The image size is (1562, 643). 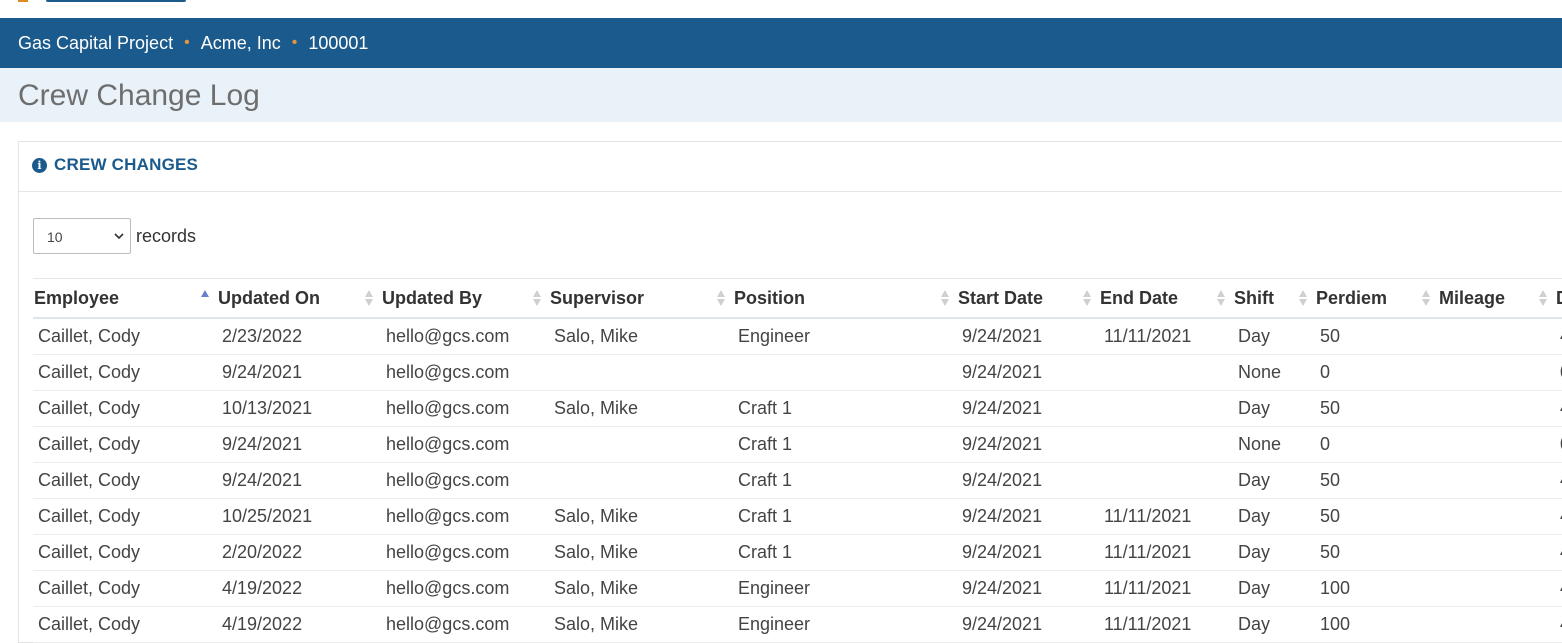 What do you see at coordinates (299, 624) in the screenshot?
I see `cell-updated-on: 4/19/2022` at bounding box center [299, 624].